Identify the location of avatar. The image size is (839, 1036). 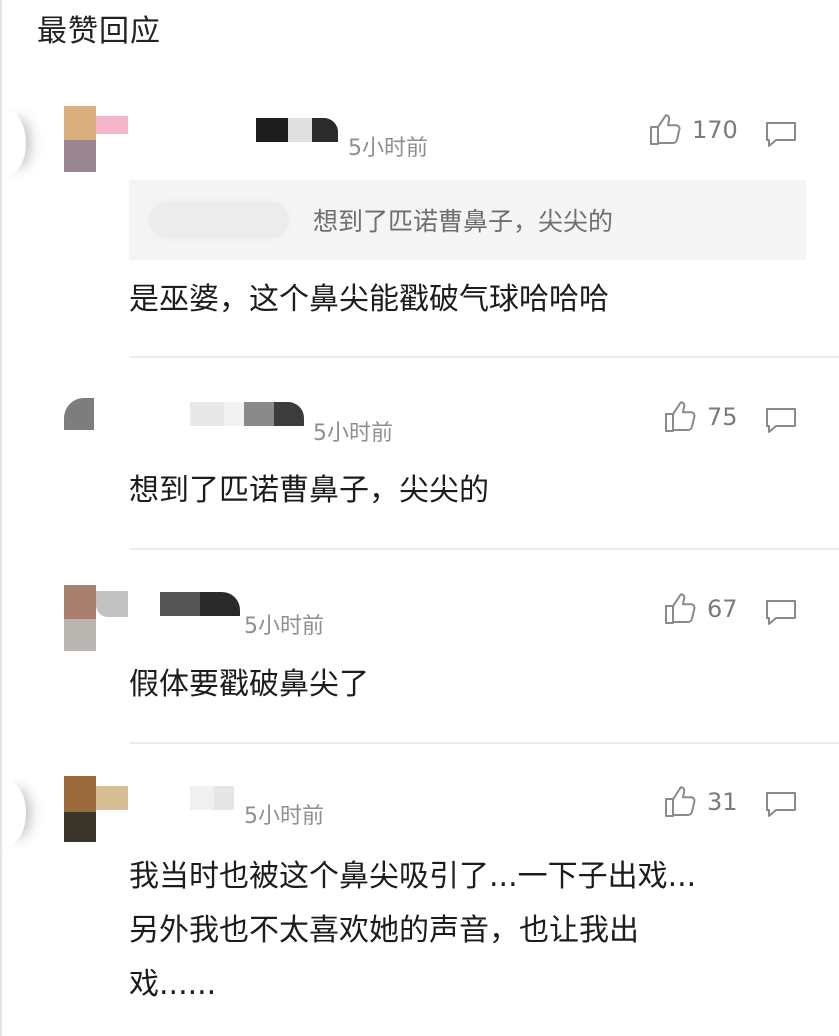
(96, 809).